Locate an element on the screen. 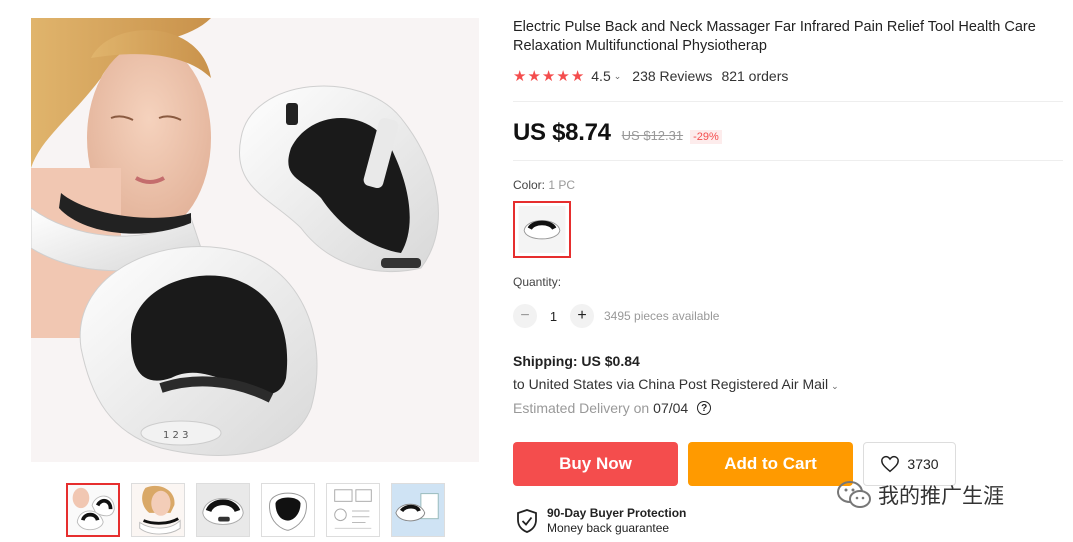 The width and height of the screenshot is (1073, 542). shipping-title: Shipping: US $0.84 is located at coordinates (576, 361).